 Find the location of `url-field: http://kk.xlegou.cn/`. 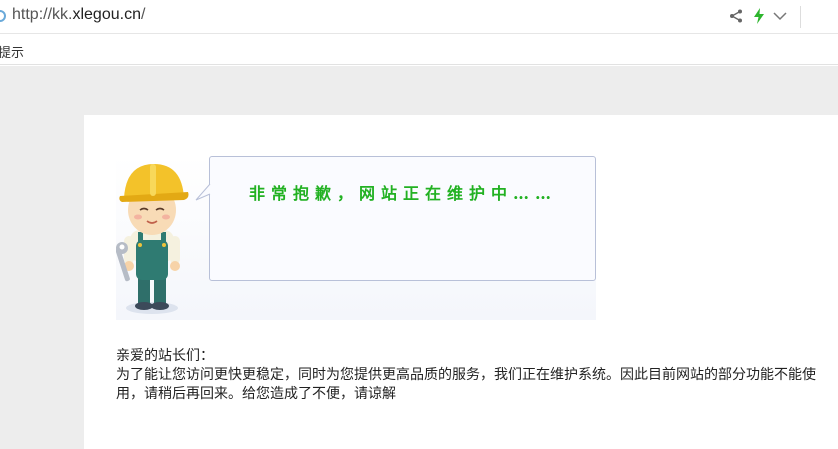

url-field: http://kk.xlegou.cn/ is located at coordinates (78, 15).